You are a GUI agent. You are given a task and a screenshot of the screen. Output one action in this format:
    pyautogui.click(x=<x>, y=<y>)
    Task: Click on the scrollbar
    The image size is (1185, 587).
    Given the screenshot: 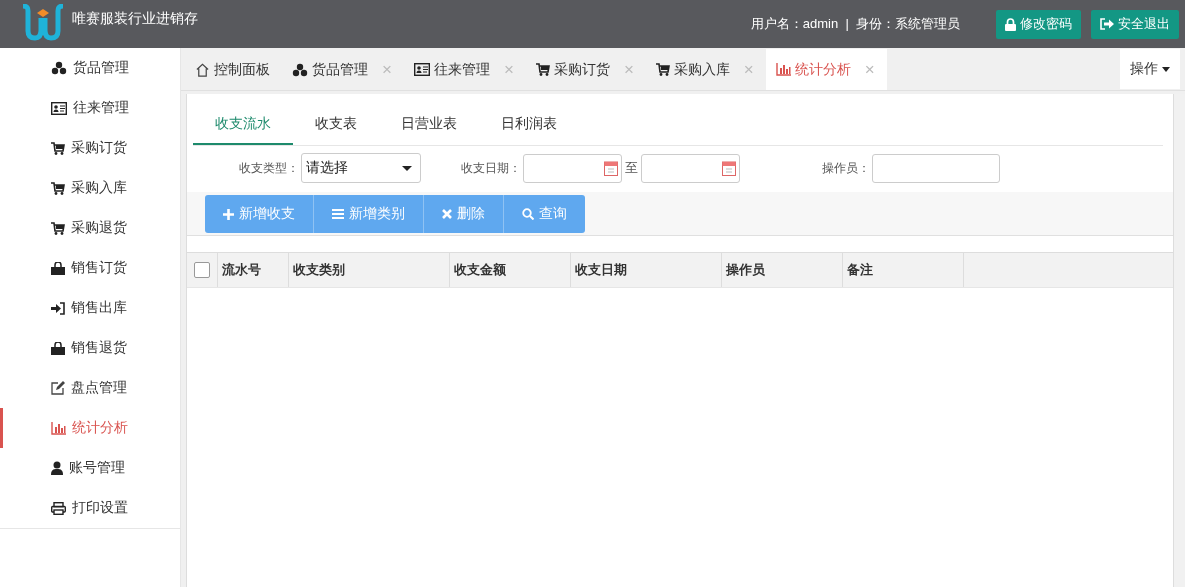 What is the action you would take?
    pyautogui.click(x=1179, y=340)
    